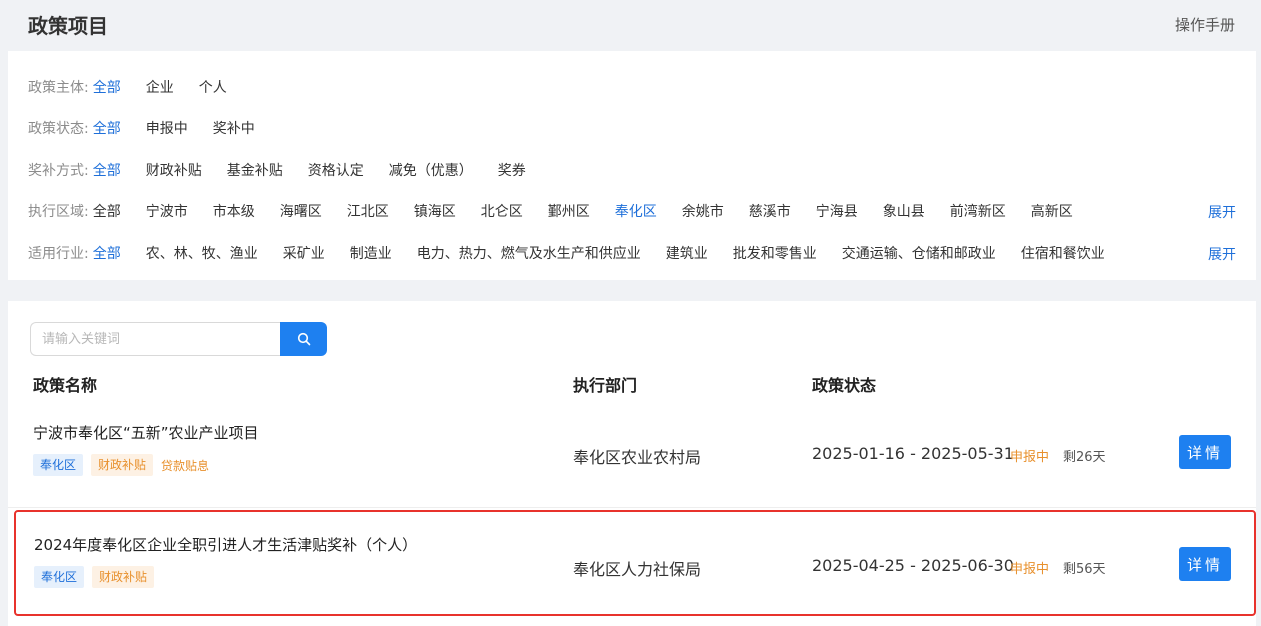 The height and width of the screenshot is (626, 1261). What do you see at coordinates (919, 253) in the screenshot?
I see `filter-option-transport: 交通运输、仓储和邮政业` at bounding box center [919, 253].